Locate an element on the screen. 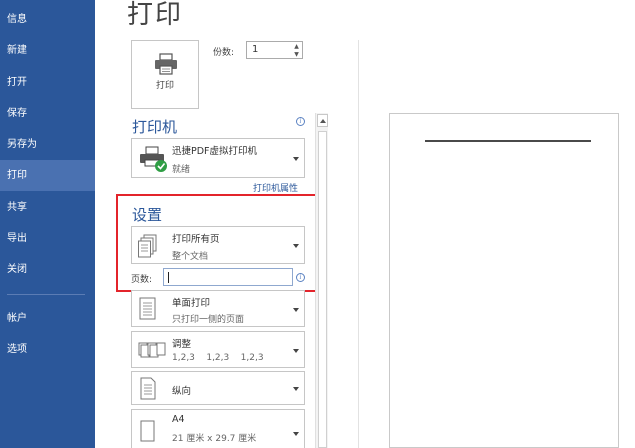 The width and height of the screenshot is (635, 448). printer-ready-icon is located at coordinates (153, 159).